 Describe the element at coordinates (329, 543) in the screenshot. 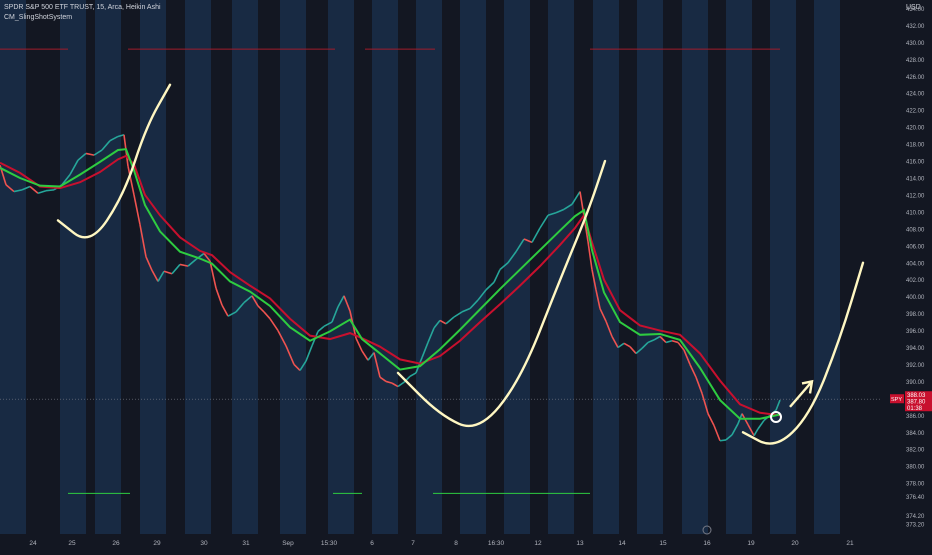

I see `time-tick-7: 15:30` at that location.